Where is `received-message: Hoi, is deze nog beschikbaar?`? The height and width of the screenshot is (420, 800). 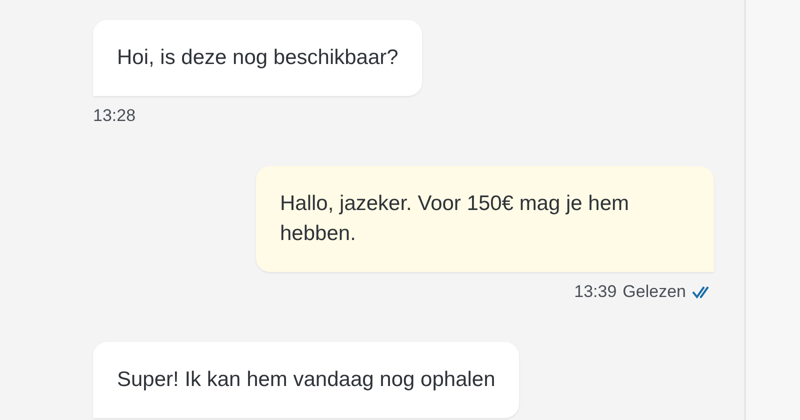
received-message: Hoi, is deze nog beschikbaar? is located at coordinates (257, 58).